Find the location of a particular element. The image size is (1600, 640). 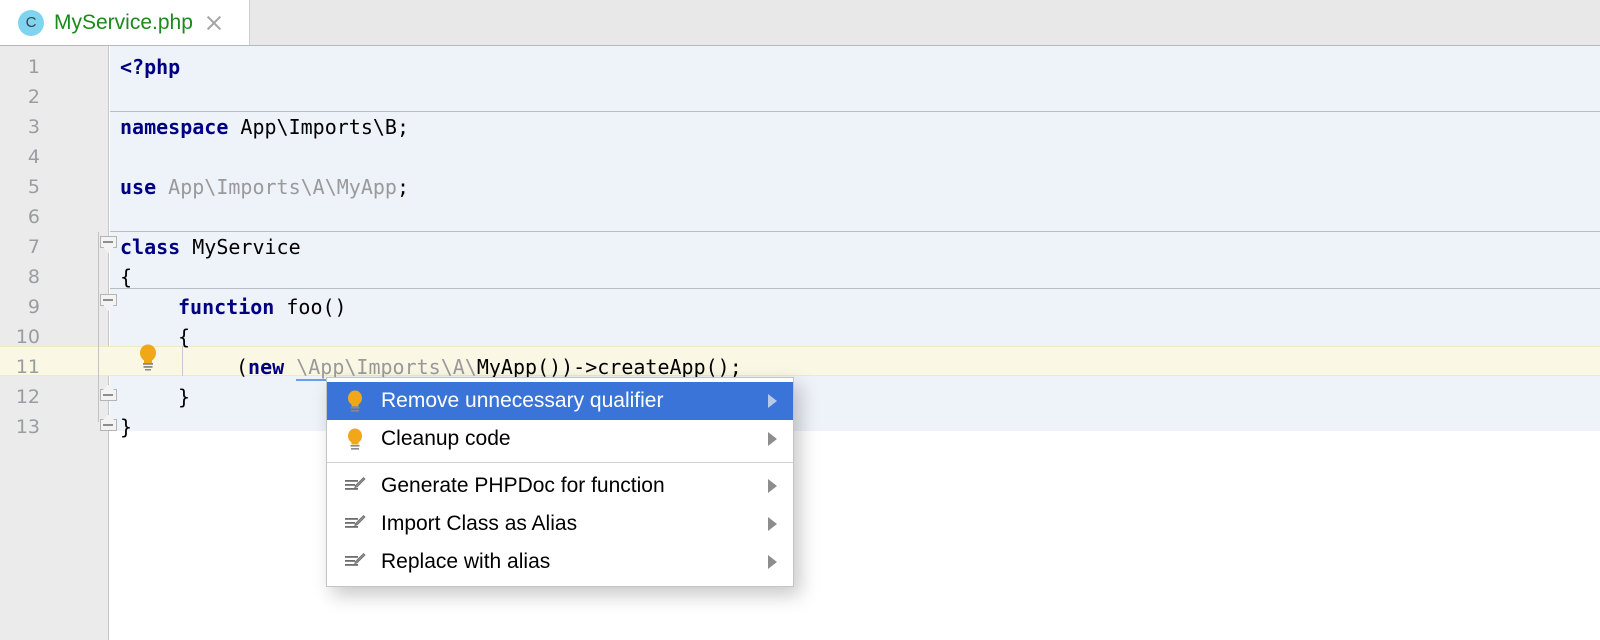

code-line-row: 6 is located at coordinates (800, 217).